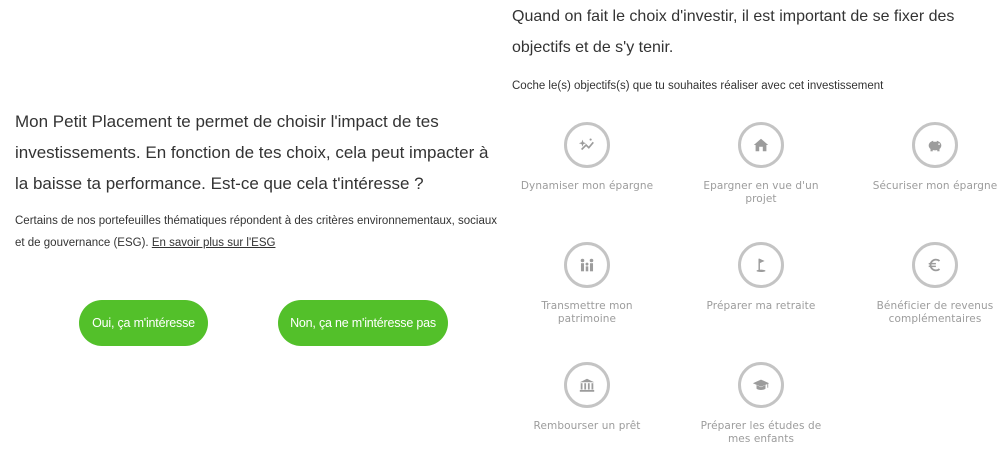 Image resolution: width=1000 pixels, height=453 pixels. What do you see at coordinates (214, 243) in the screenshot?
I see `esg-learn-more-link: En savoir plus sur l'ESG` at bounding box center [214, 243].